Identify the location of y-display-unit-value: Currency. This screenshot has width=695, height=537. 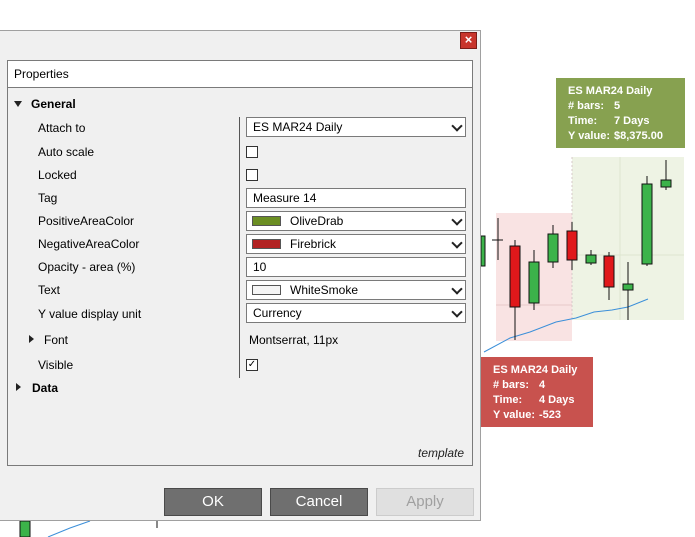
(277, 313).